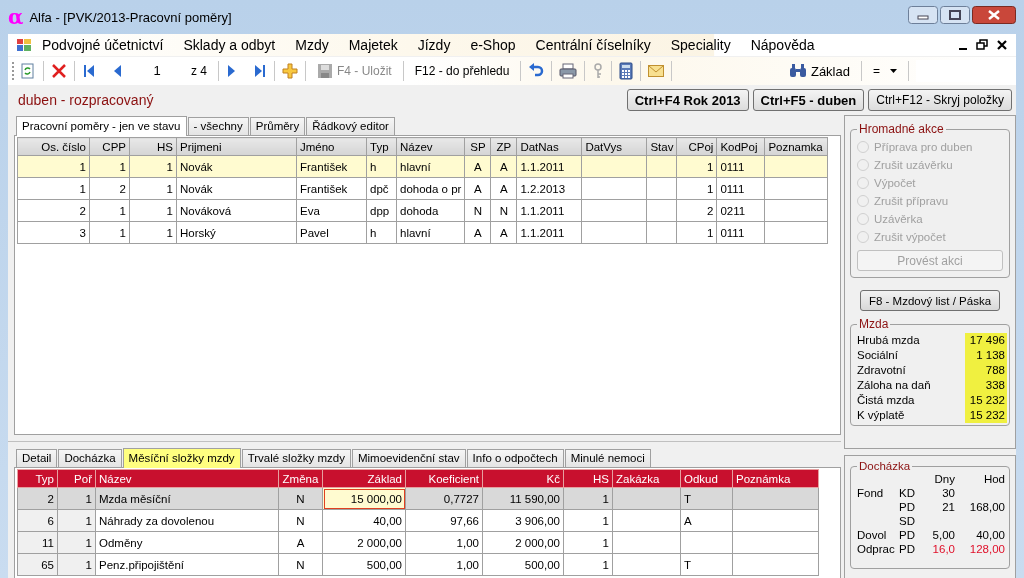  Describe the element at coordinates (181, 458) in the screenshot. I see `tab: Měsíční složky mzdy` at that location.